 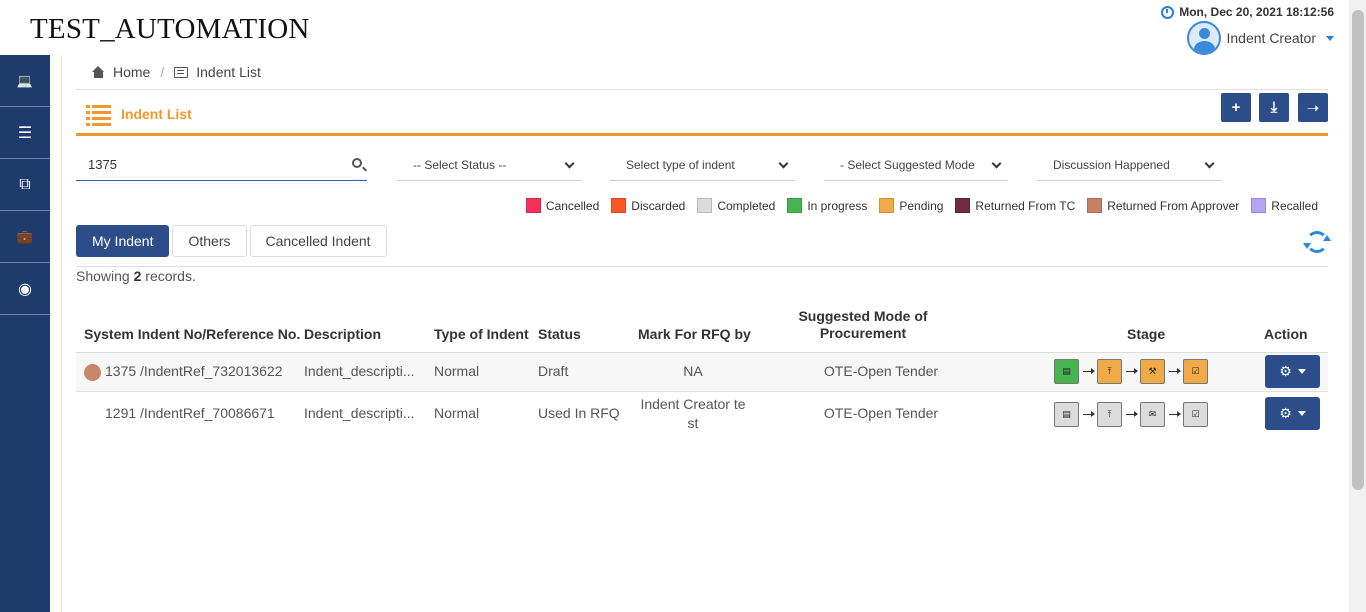 What do you see at coordinates (1129, 165) in the screenshot?
I see `discussion-select: Discussion Happened` at bounding box center [1129, 165].